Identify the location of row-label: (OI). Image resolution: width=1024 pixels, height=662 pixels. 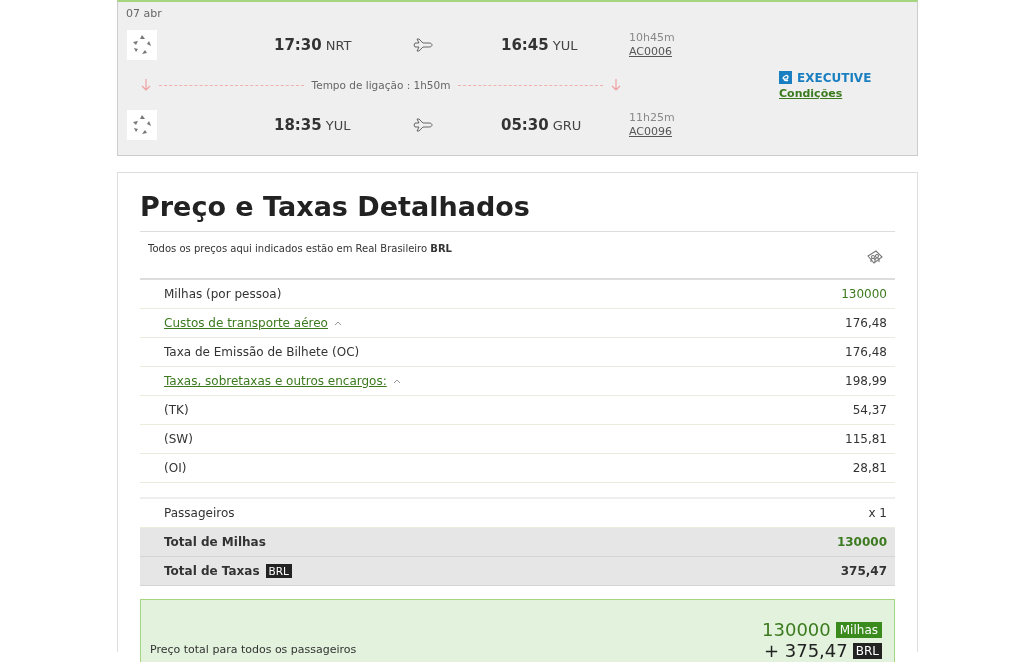
(175, 468).